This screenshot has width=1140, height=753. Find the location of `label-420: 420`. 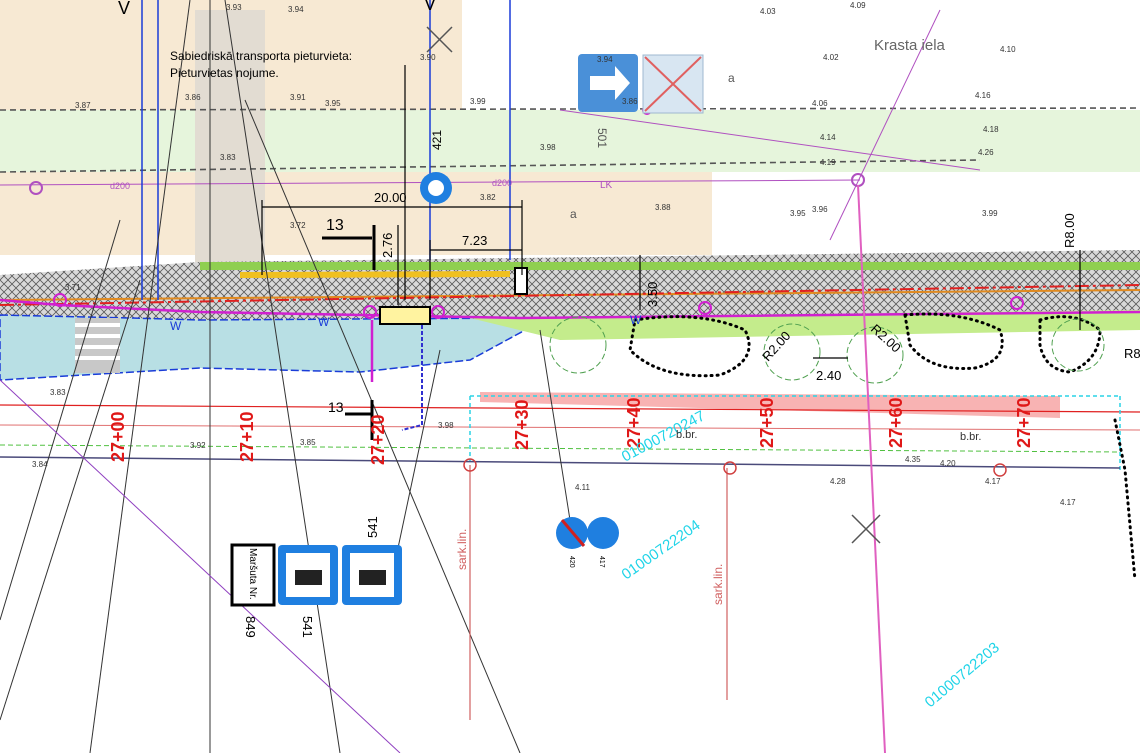

label-420: 420 is located at coordinates (571, 562).